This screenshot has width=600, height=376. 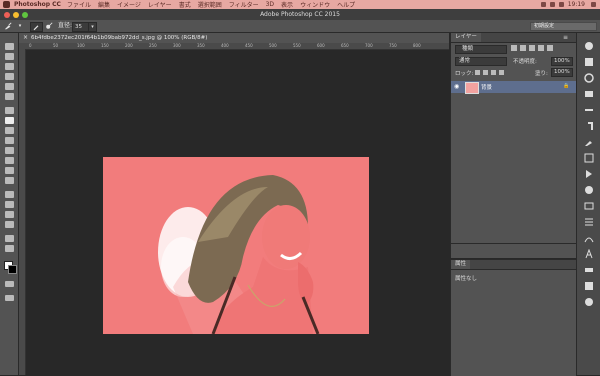 What do you see at coordinates (468, 49) in the screenshot?
I see `kind-filter-value: 種類` at bounding box center [468, 49].